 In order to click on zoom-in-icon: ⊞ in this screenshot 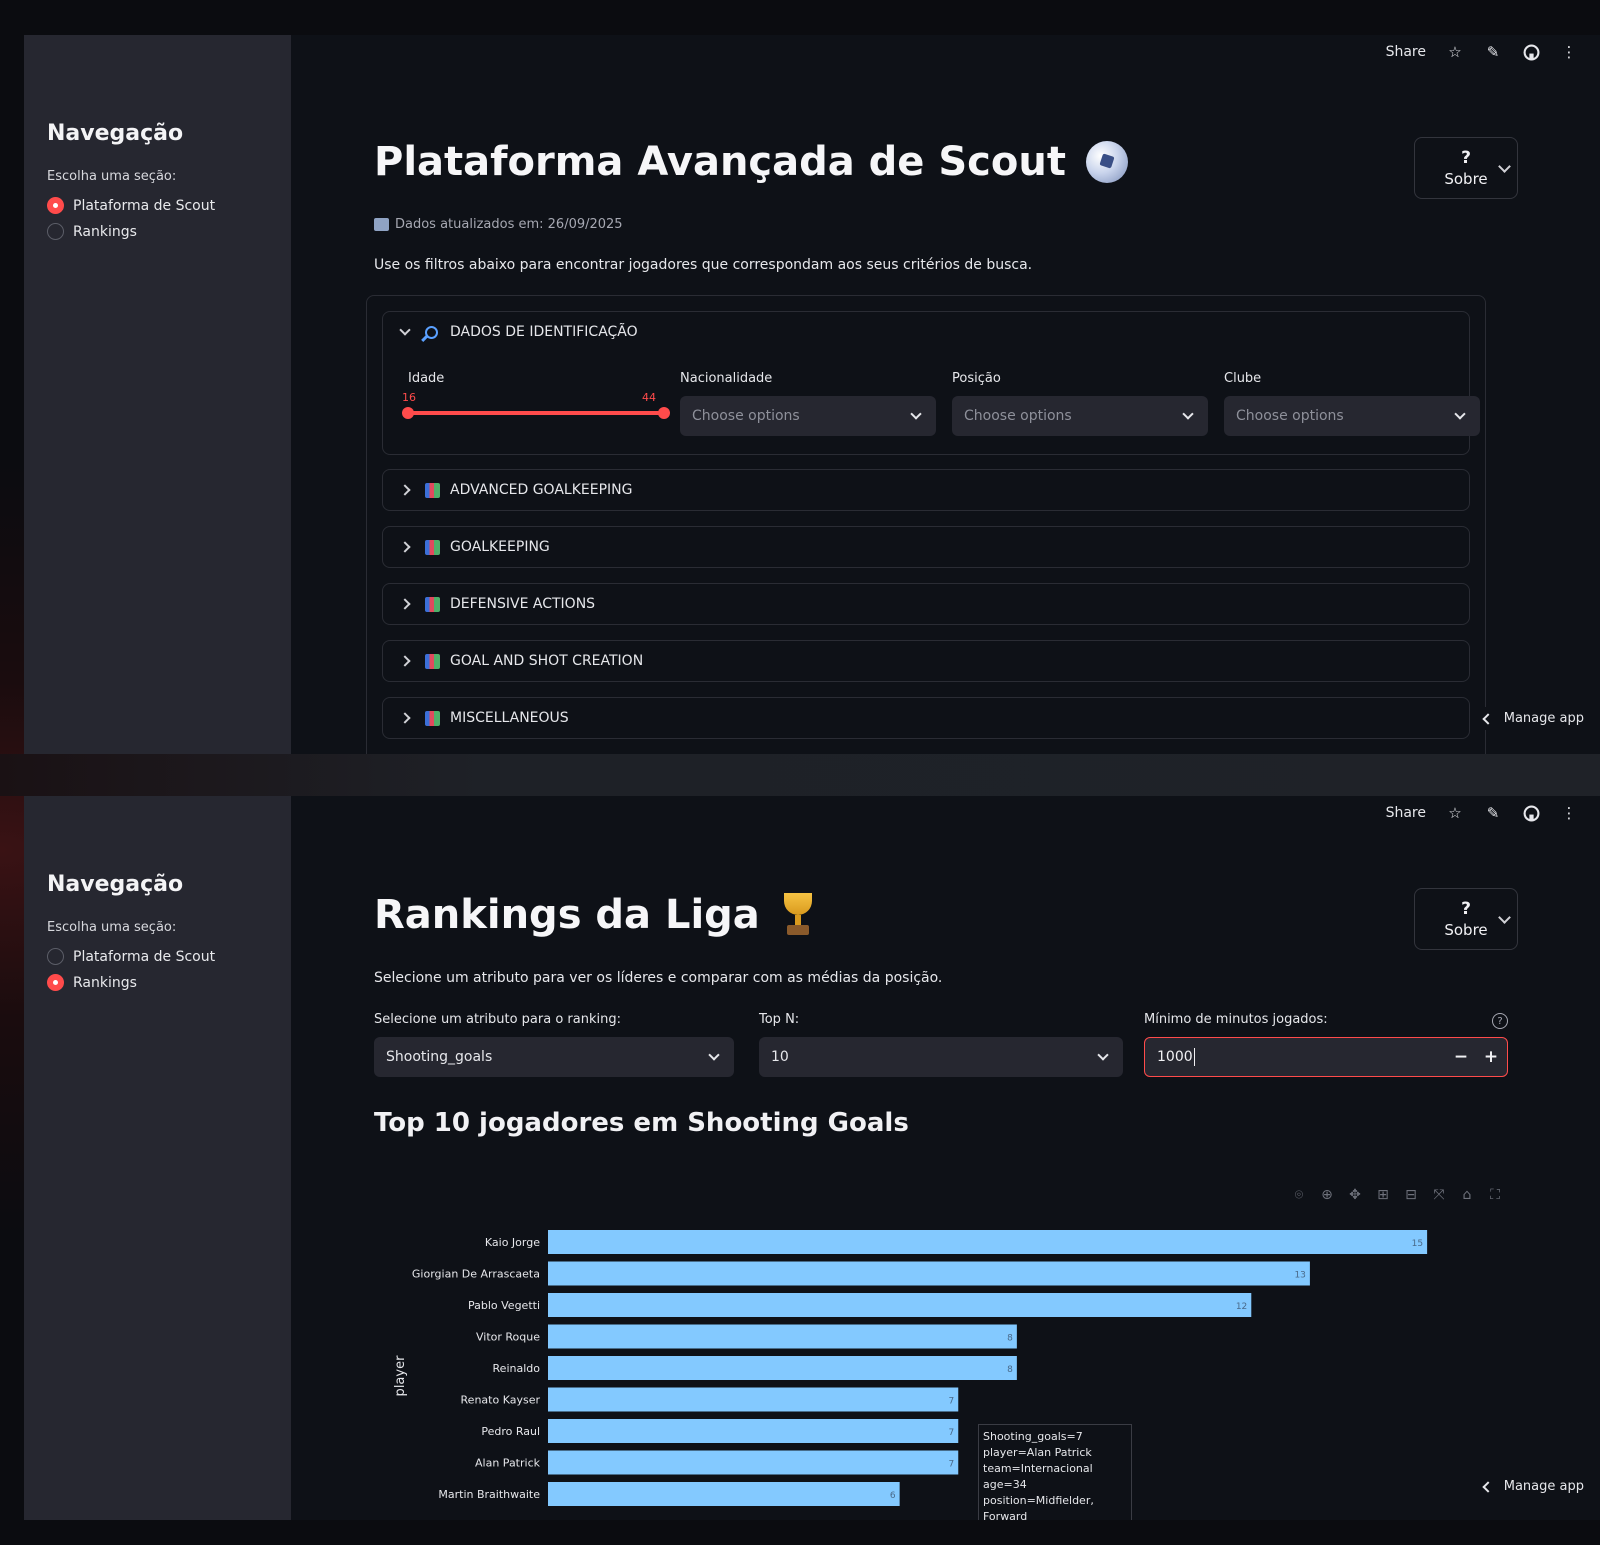, I will do `click(1383, 1195)`.